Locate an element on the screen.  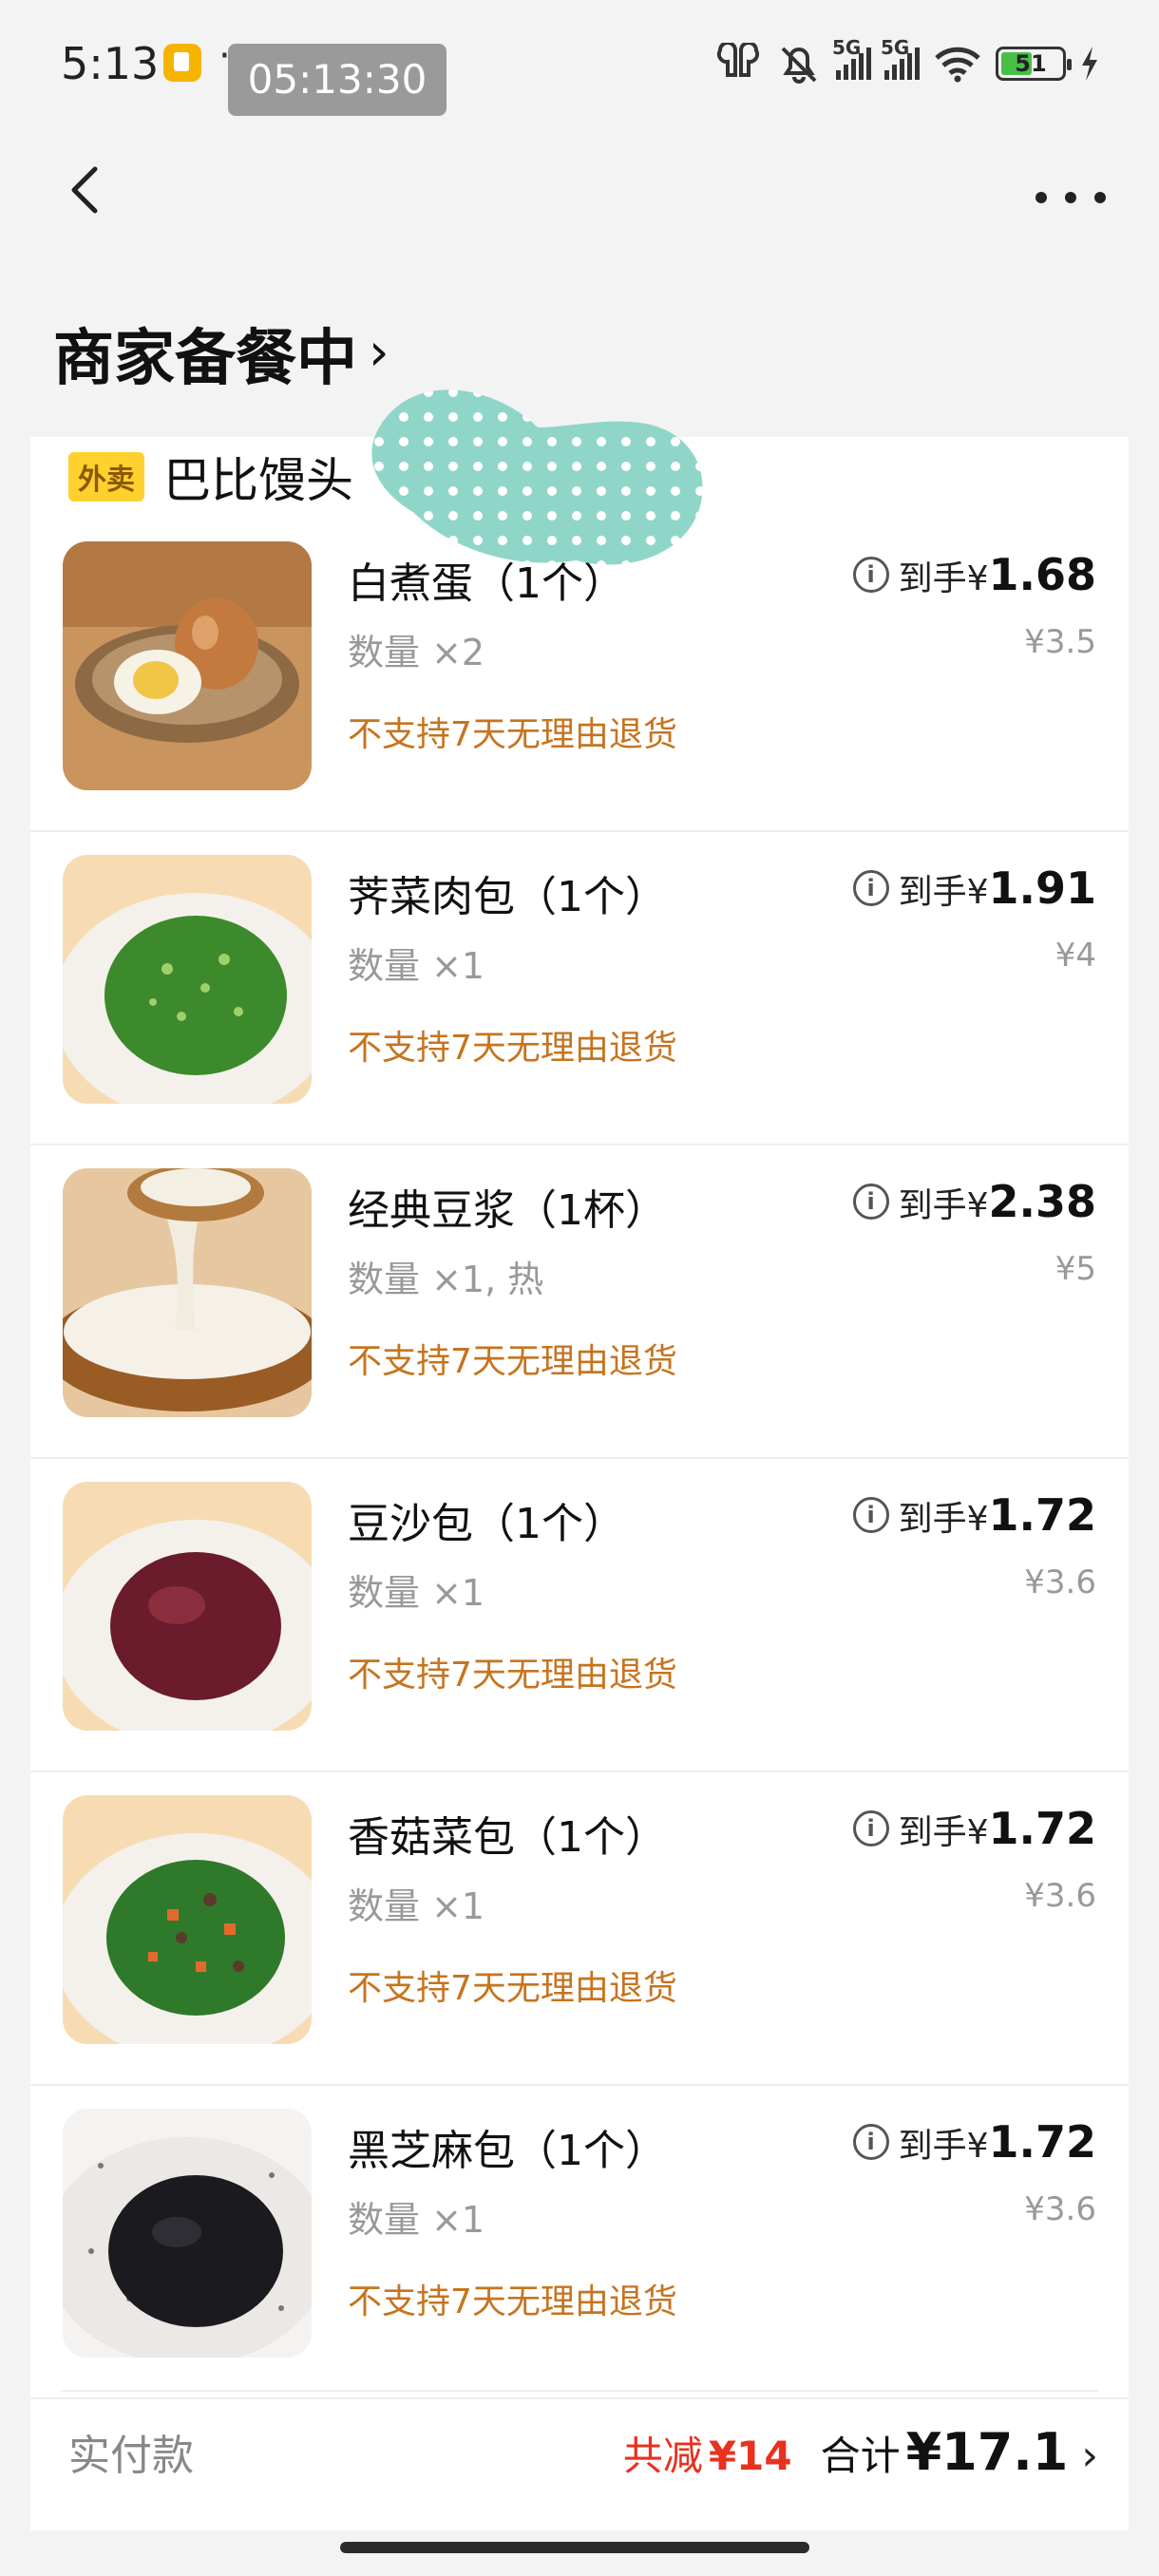
paid-label: 实付款 is located at coordinates (131, 2456).